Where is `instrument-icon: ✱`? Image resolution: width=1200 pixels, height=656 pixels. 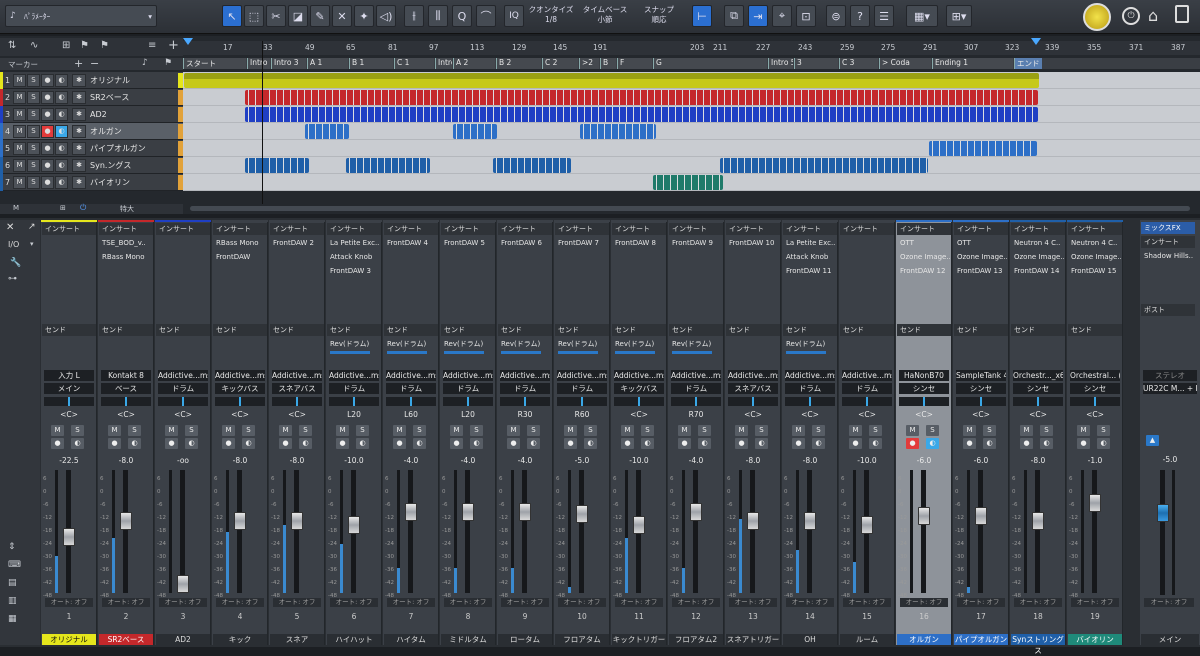 instrument-icon: ✱ is located at coordinates (79, 80).